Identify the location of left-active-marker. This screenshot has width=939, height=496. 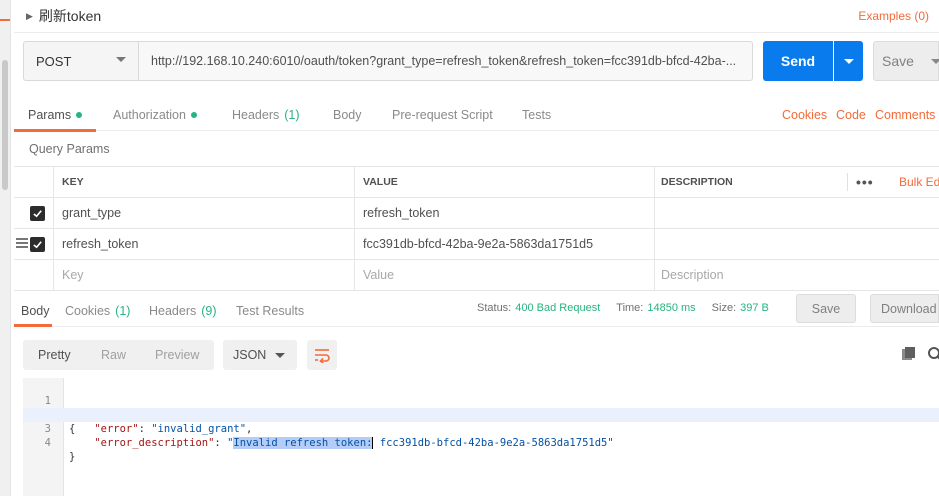
(5, 20).